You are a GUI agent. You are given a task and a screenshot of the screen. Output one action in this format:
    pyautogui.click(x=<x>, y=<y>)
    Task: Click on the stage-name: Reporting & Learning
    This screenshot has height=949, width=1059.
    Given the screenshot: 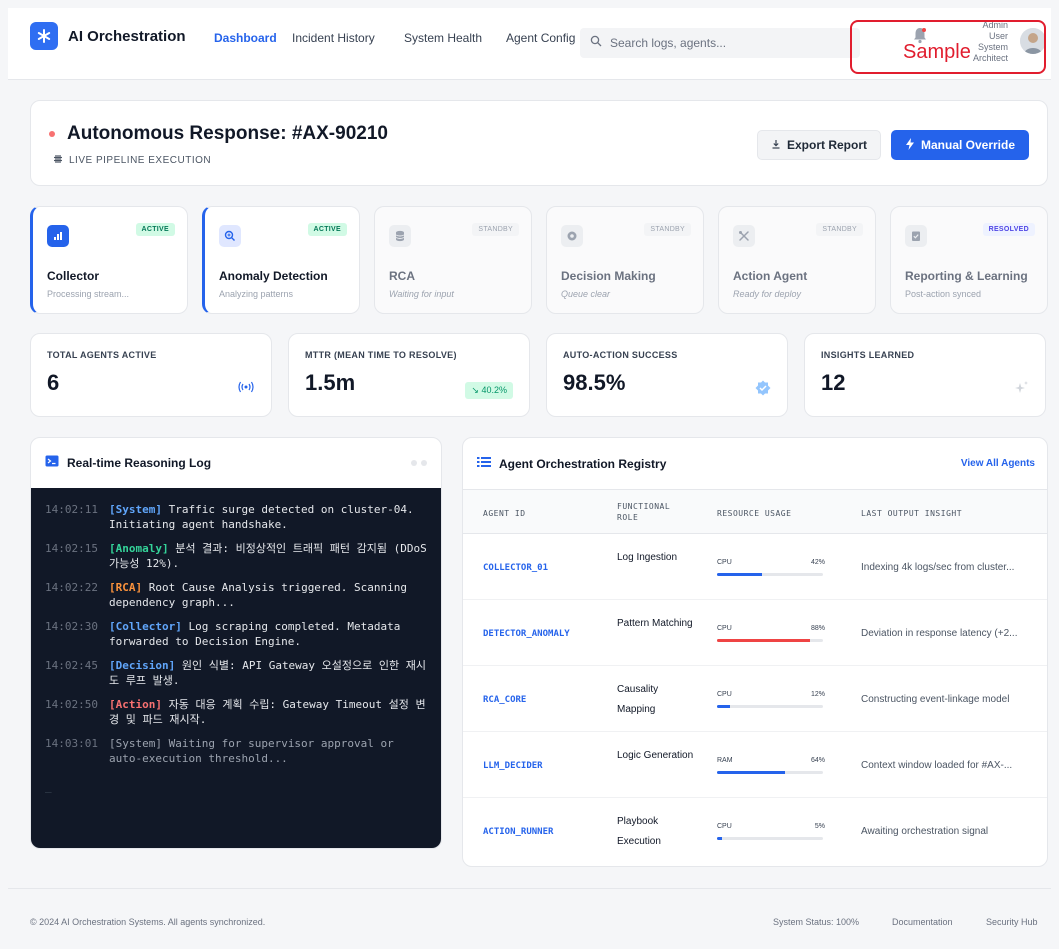 What is the action you would take?
    pyautogui.click(x=966, y=276)
    